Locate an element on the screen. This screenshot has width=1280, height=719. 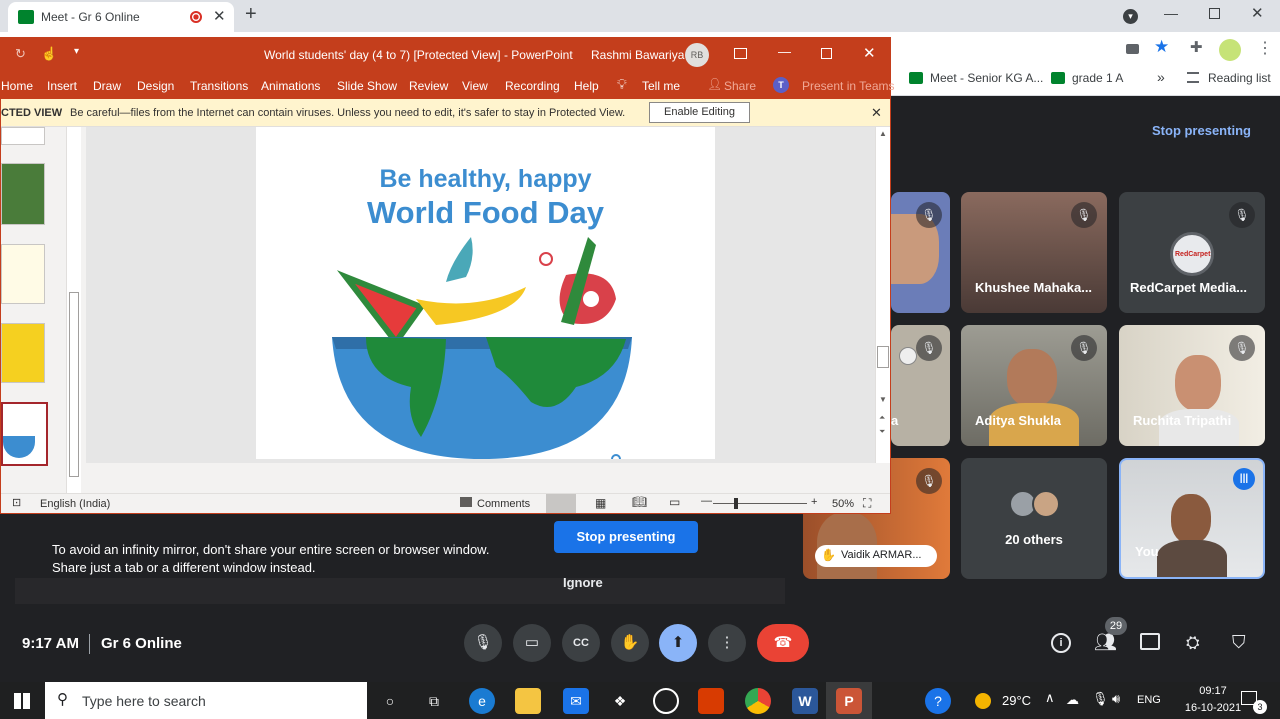
zoom-slider-thumb is located at coordinates (736, 503).